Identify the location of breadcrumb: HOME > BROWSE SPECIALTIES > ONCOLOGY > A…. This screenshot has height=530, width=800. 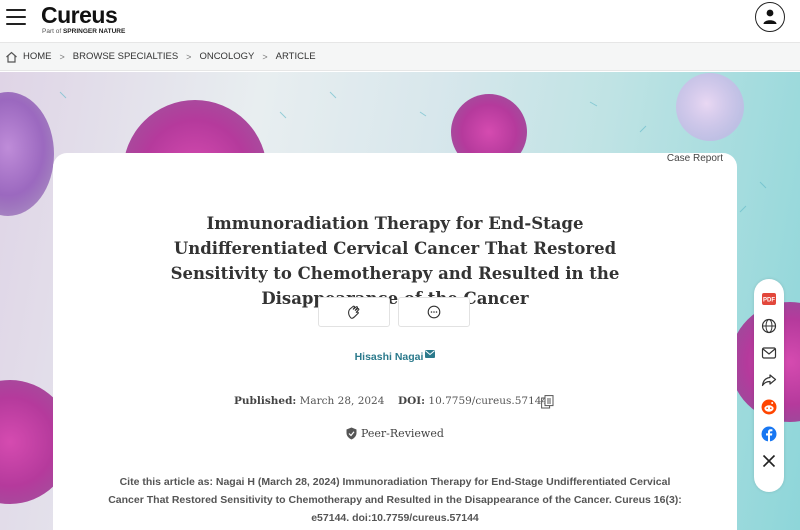
(400, 56).